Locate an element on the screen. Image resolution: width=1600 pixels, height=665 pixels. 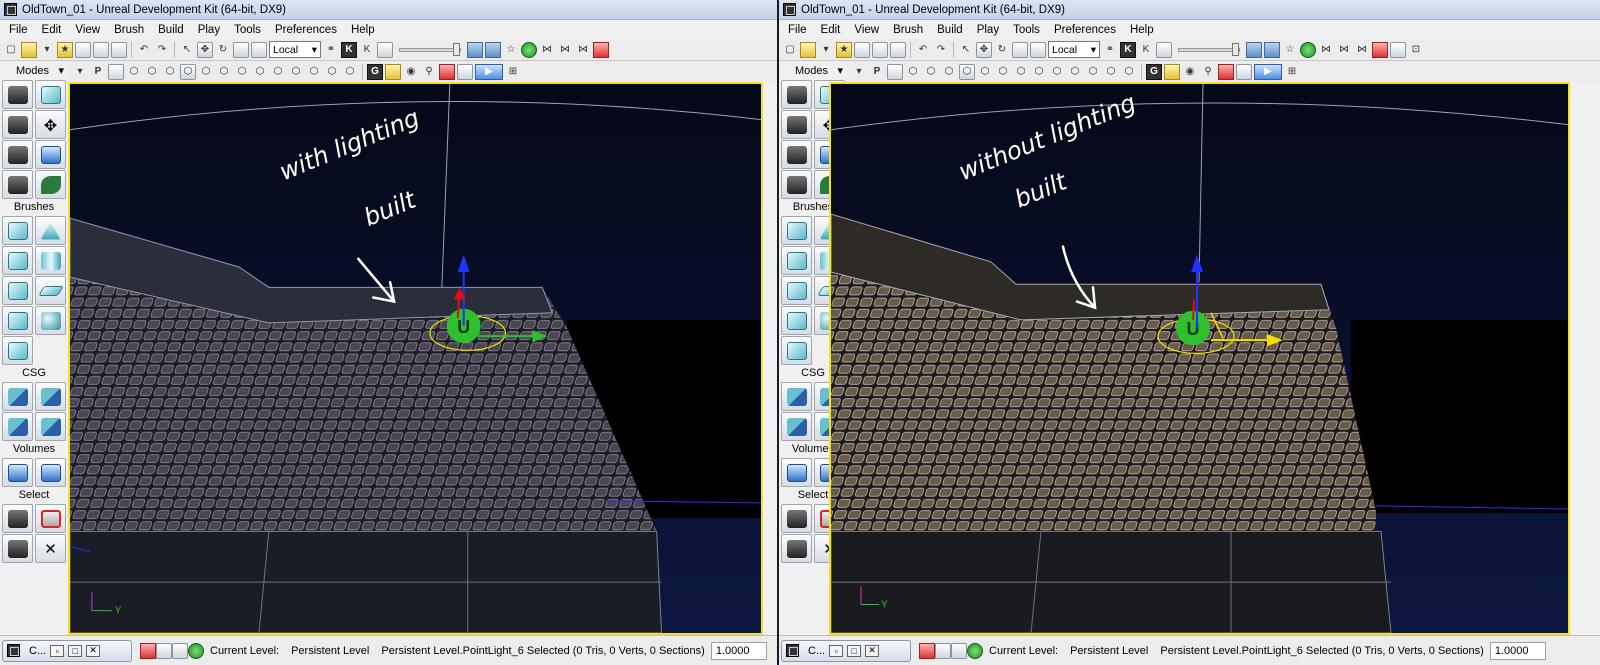
camera-actor-icon: ⚲ is located at coordinates (429, 72).